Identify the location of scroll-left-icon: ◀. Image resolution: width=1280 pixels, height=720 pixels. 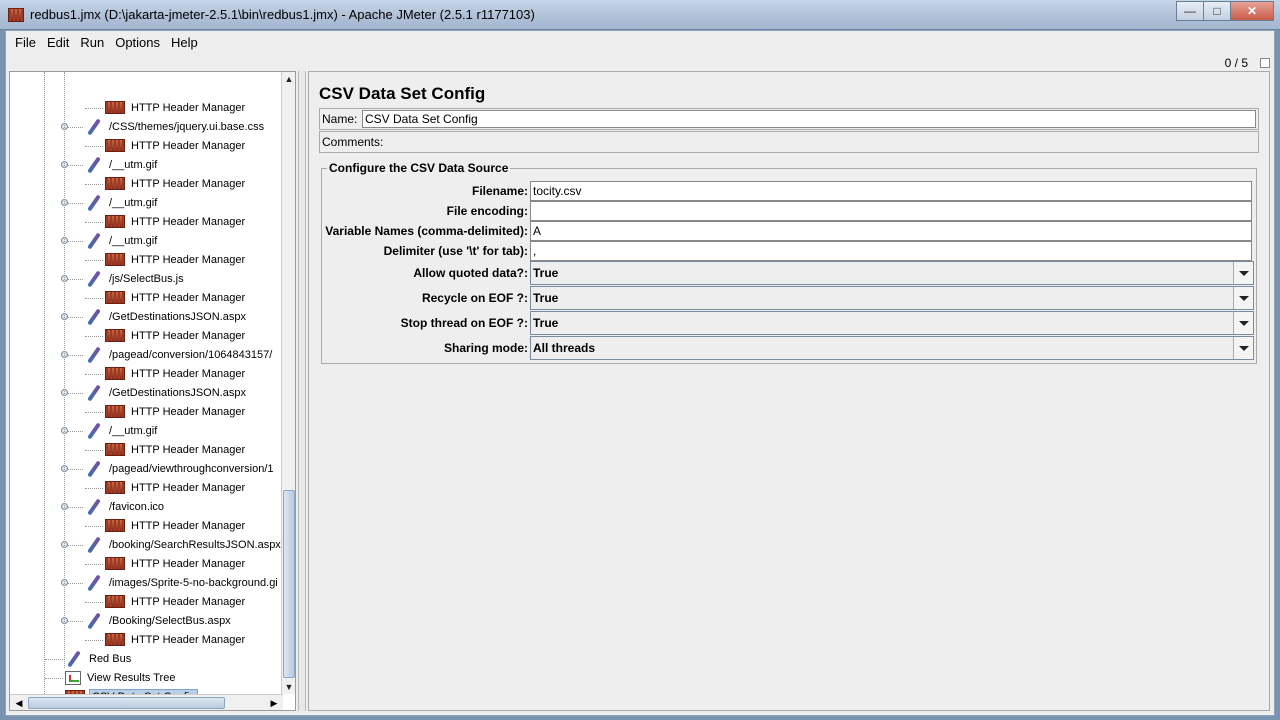
(19, 703).